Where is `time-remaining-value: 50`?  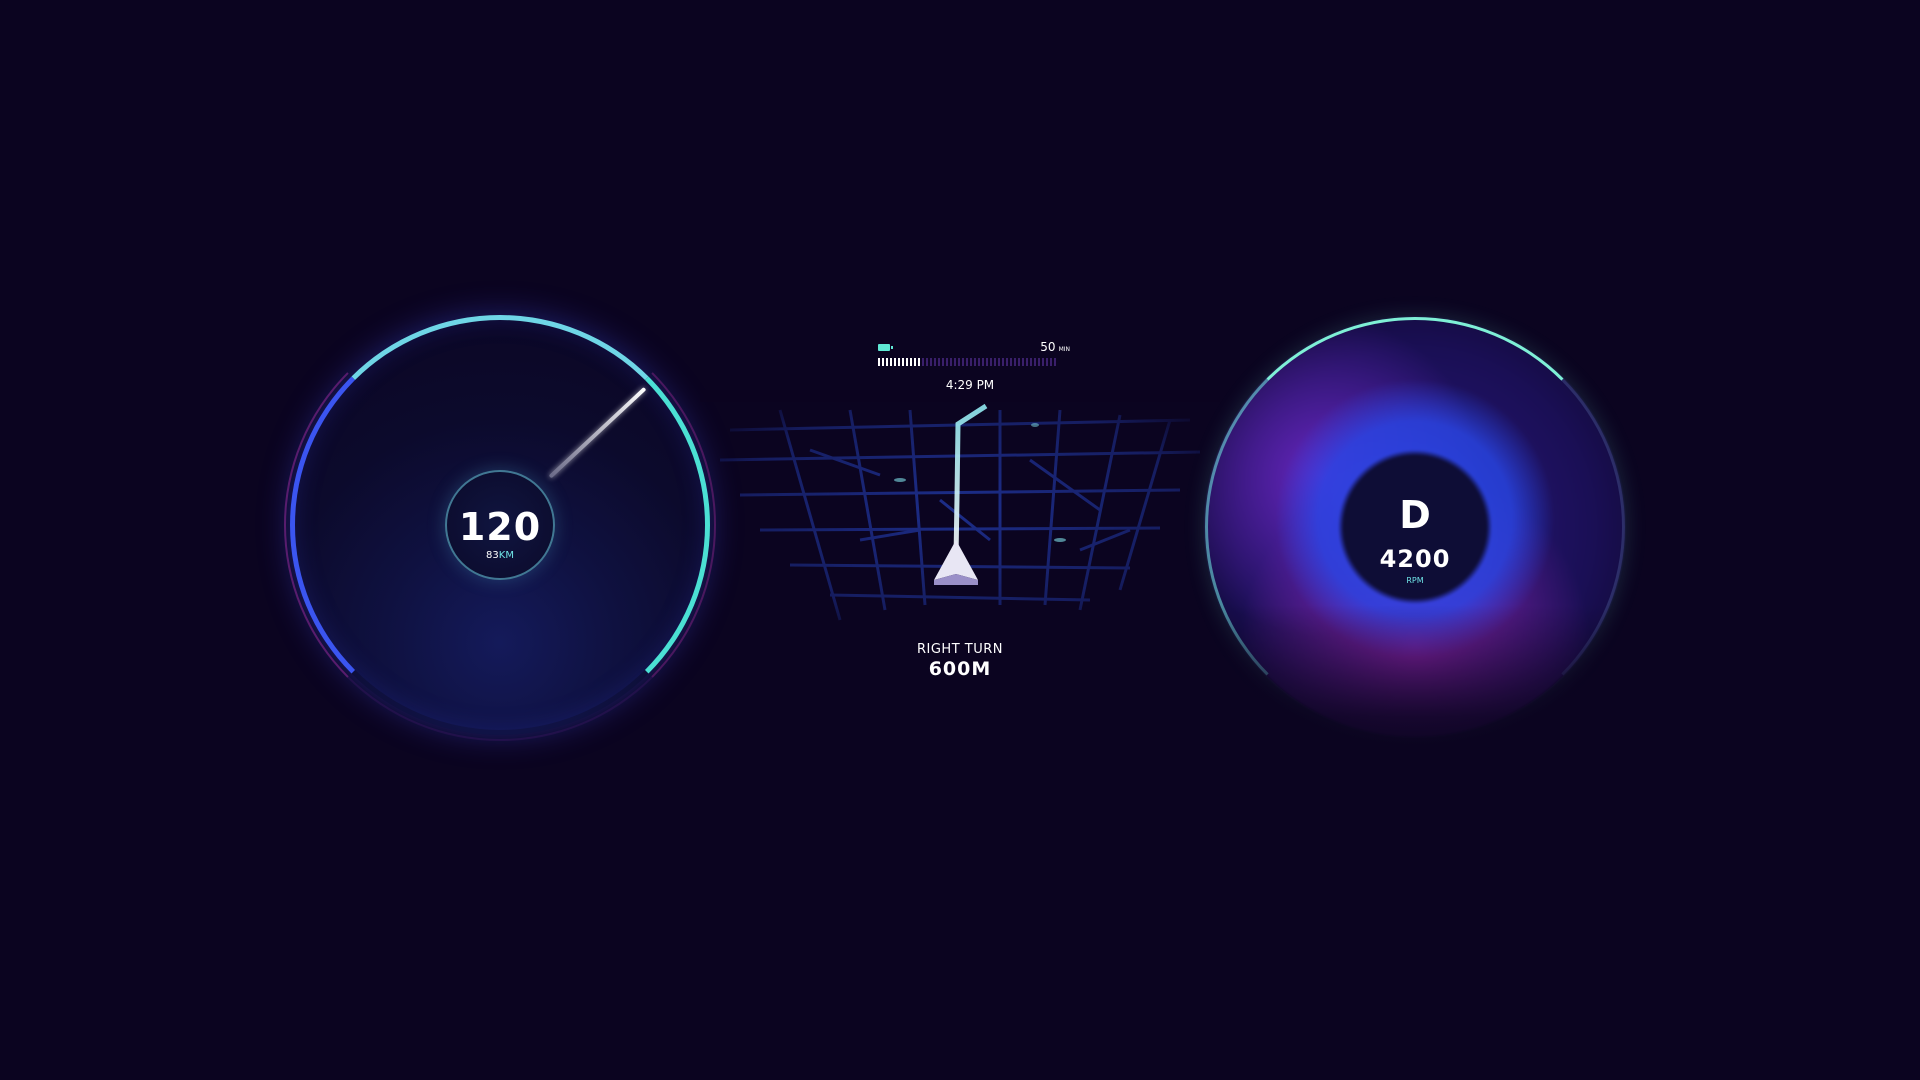 time-remaining-value: 50 is located at coordinates (1048, 347).